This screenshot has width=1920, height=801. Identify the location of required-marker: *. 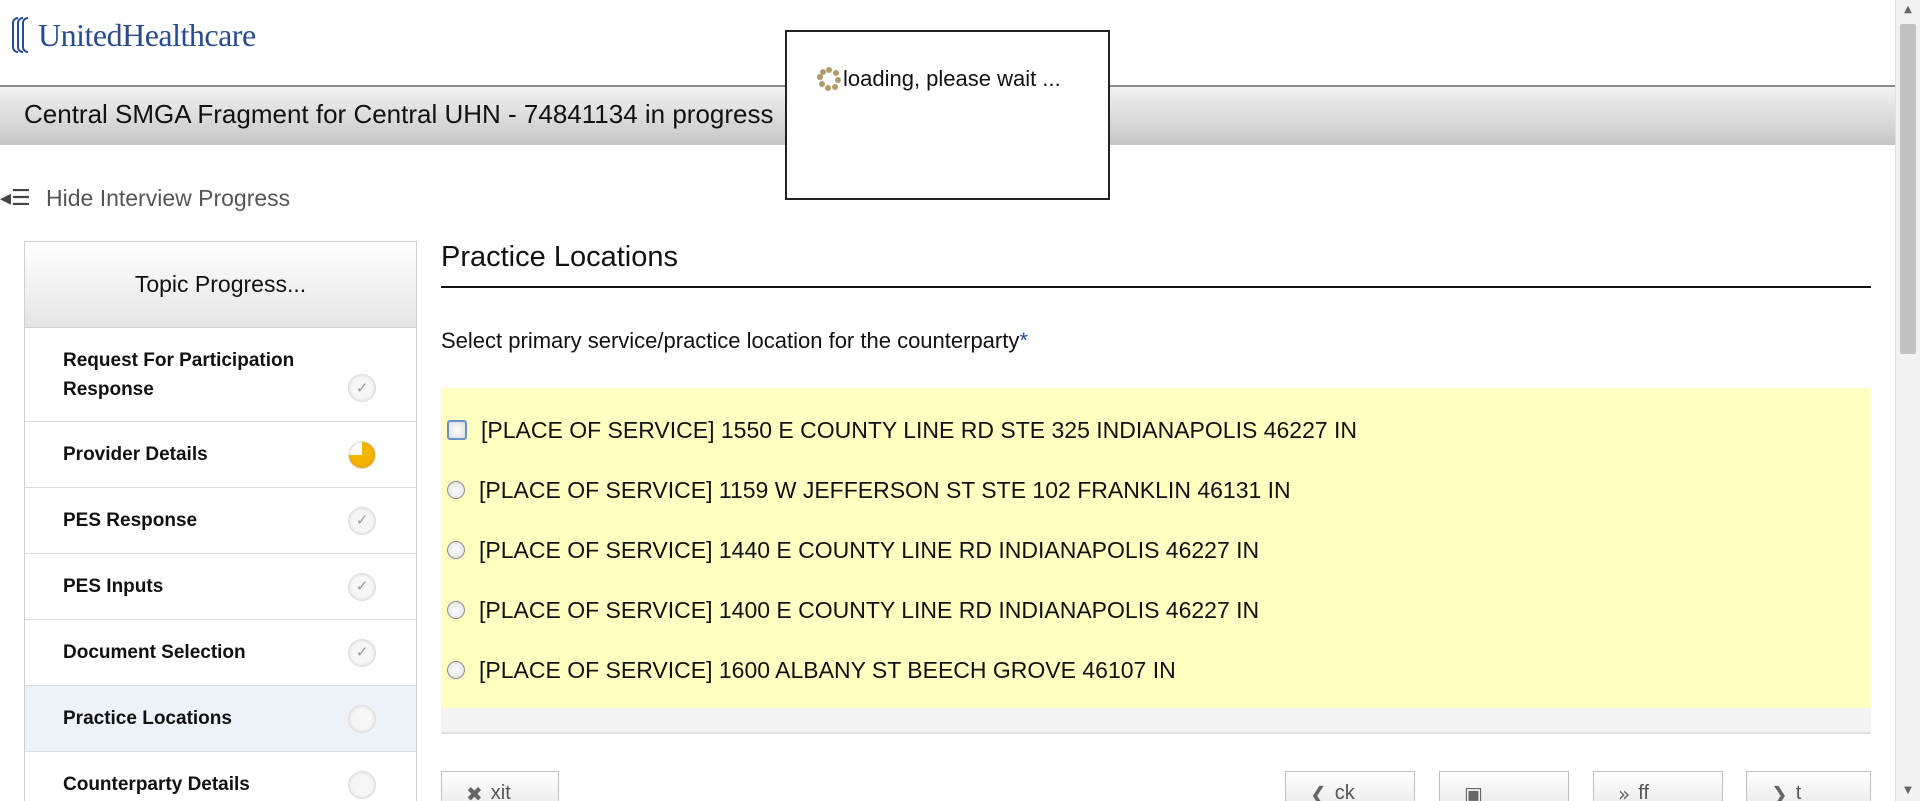
(1023, 340).